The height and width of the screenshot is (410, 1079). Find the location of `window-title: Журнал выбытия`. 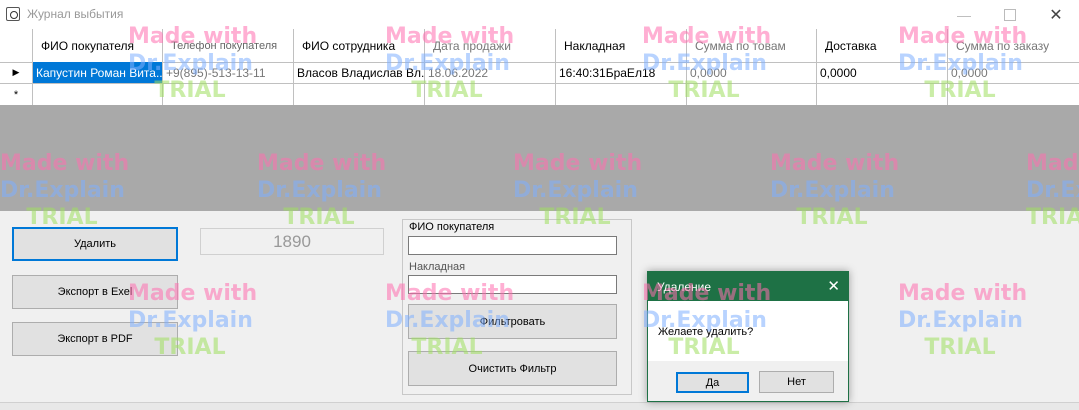

window-title: Журнал выбытия is located at coordinates (75, 14).